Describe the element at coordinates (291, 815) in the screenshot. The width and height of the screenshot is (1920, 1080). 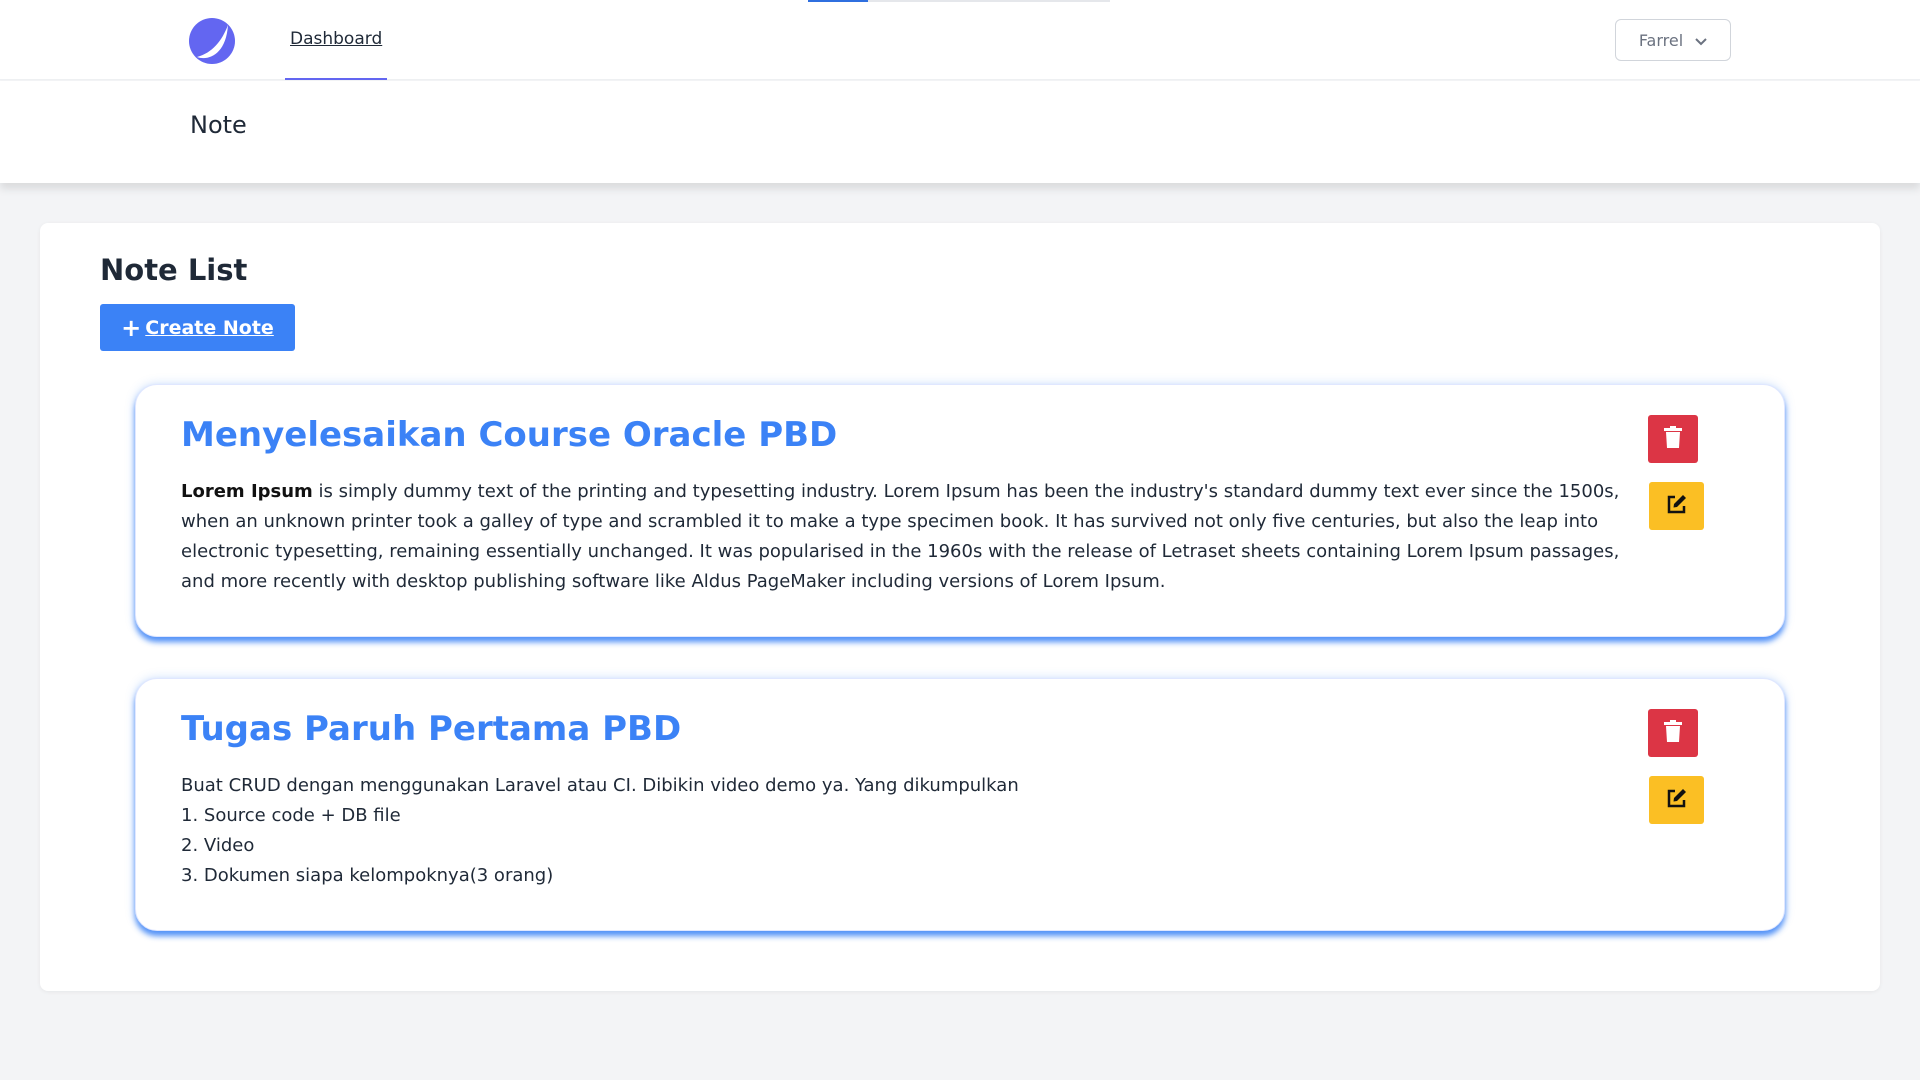
I see `note-body-line: 1. Source code + DB file` at that location.